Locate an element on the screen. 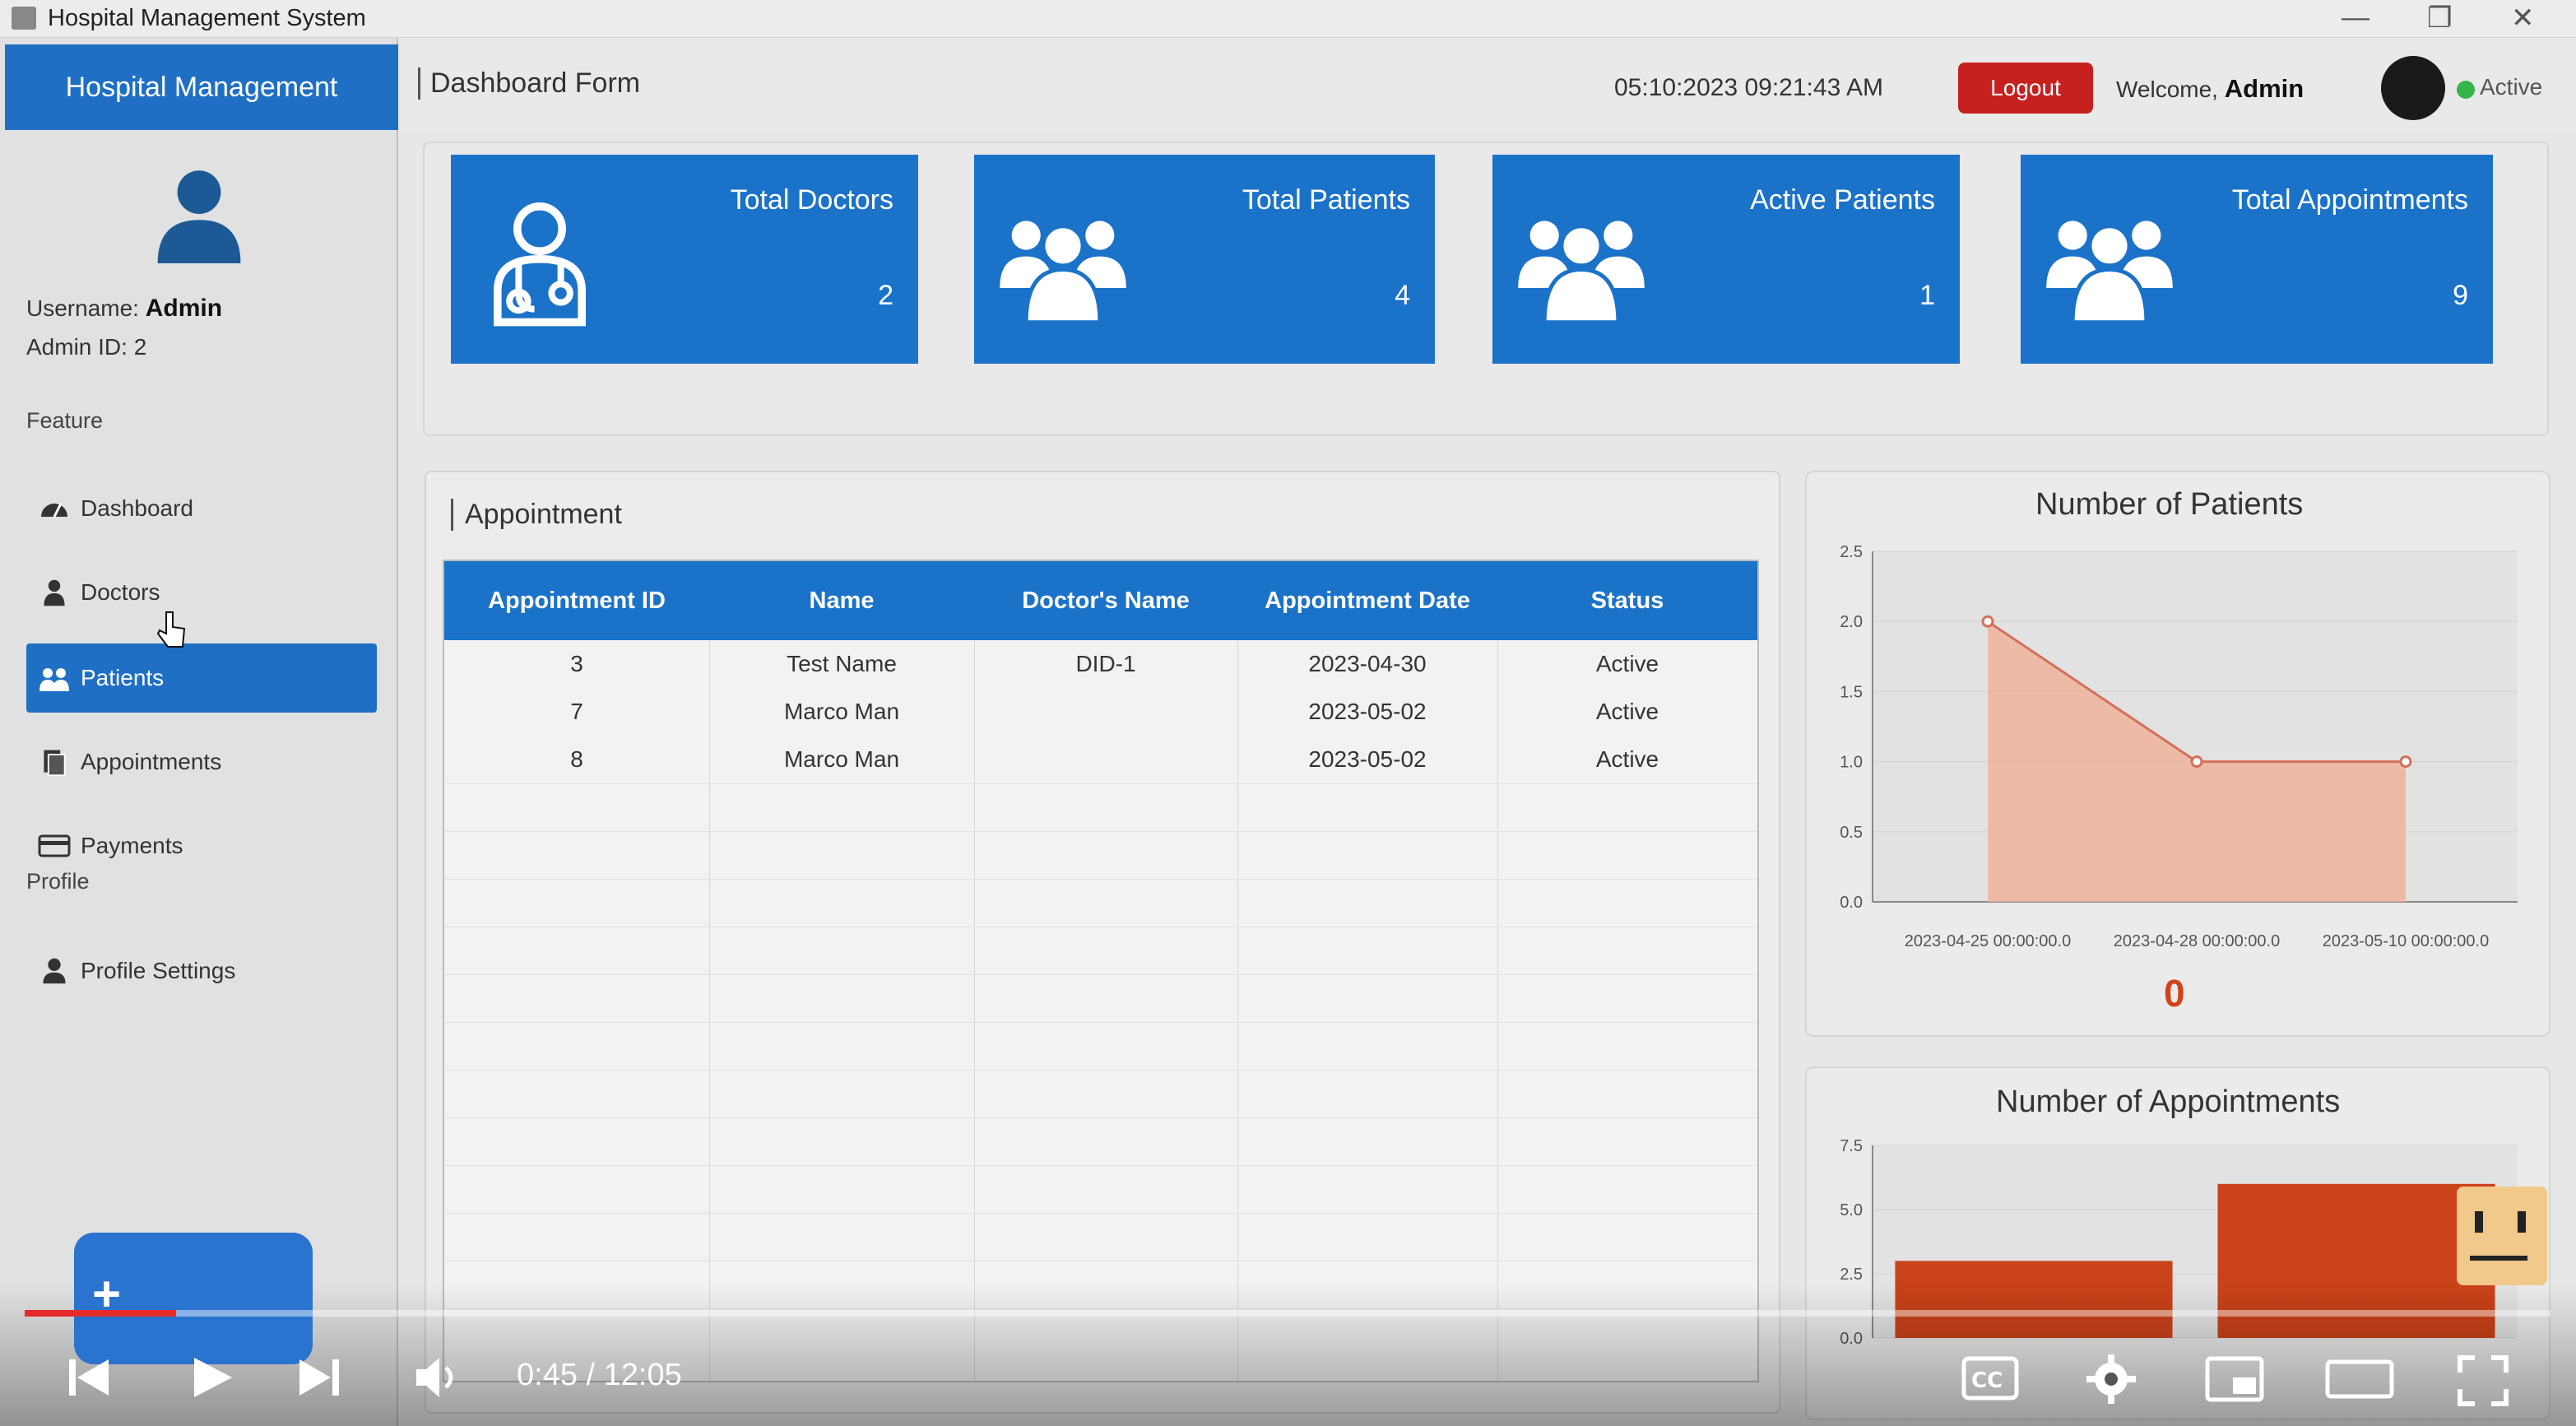 The image size is (2576, 1426). fullscreen-icon is located at coordinates (2483, 1380).